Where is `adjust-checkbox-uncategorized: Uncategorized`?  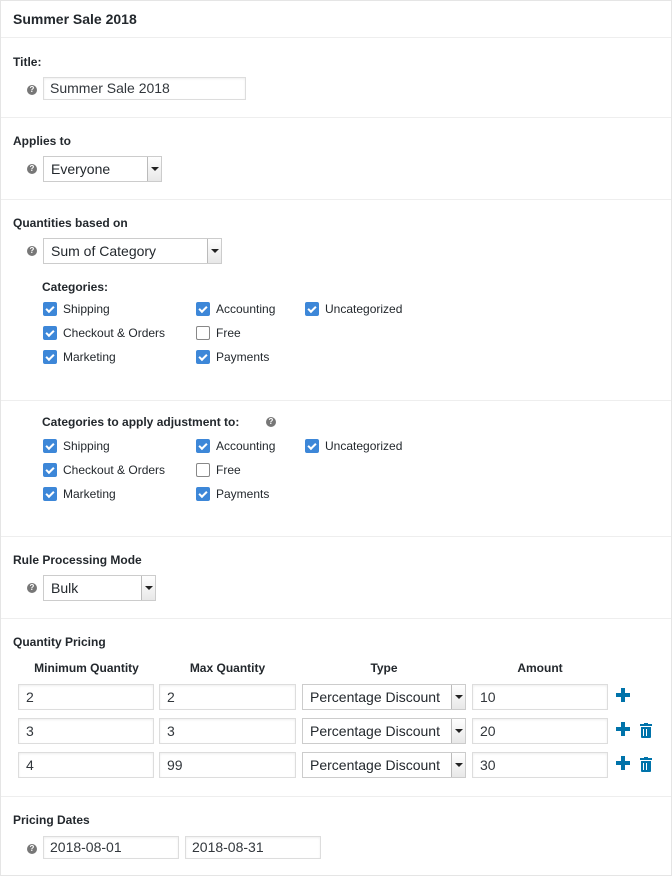
adjust-checkbox-uncategorized: Uncategorized is located at coordinates (353, 446).